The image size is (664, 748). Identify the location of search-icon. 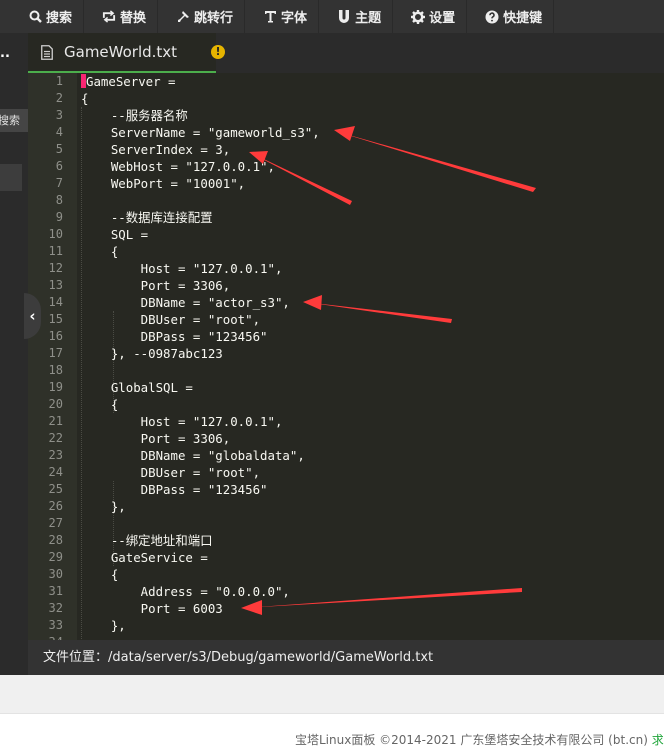
(35, 17).